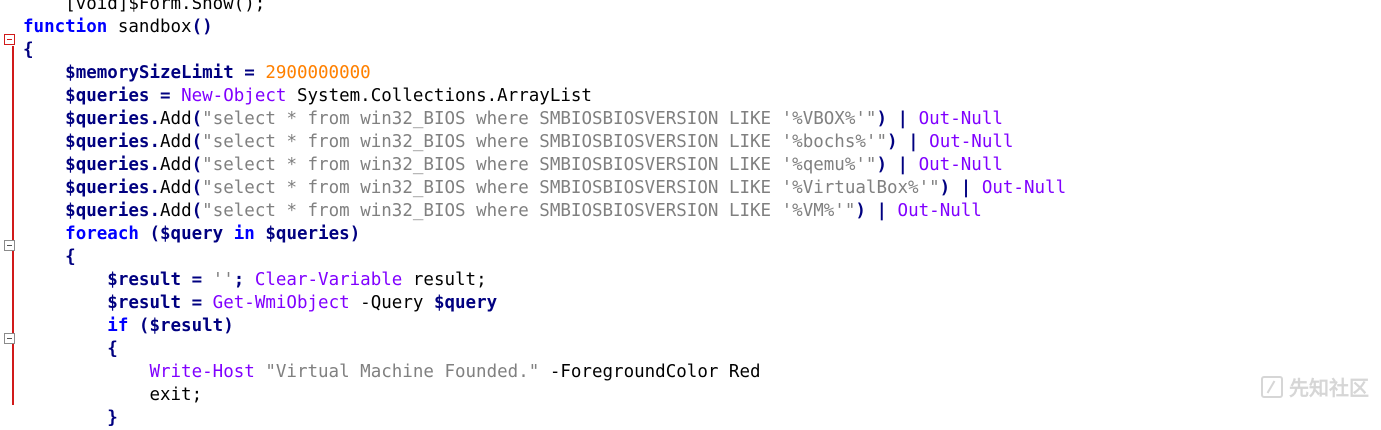  I want to click on code-line: }, so click(544, 418).